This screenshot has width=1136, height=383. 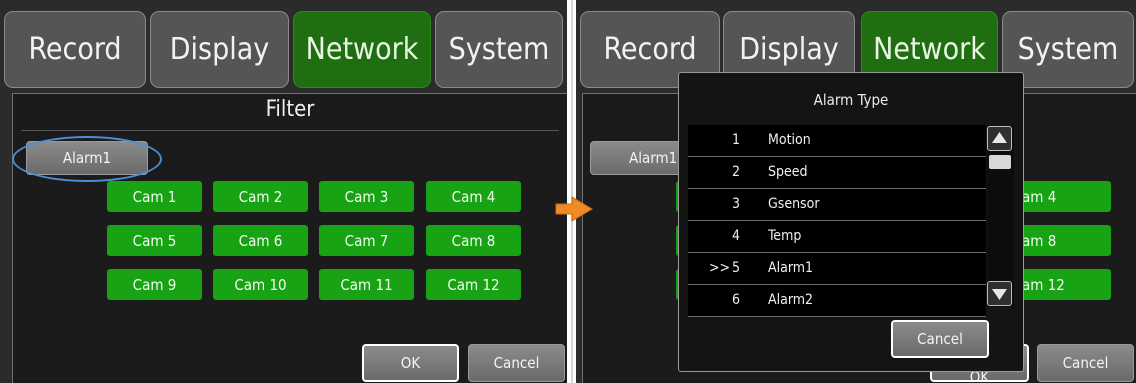 What do you see at coordinates (999, 138) in the screenshot?
I see `scroll-up-icon` at bounding box center [999, 138].